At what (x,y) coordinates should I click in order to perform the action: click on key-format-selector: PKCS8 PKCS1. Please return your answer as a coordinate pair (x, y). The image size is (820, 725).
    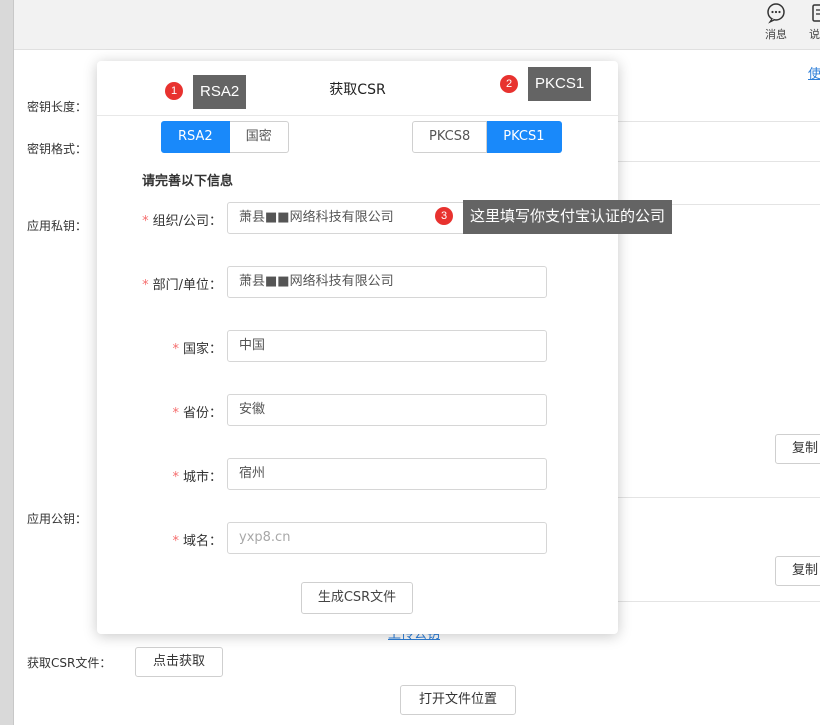
    Looking at the image, I should click on (487, 137).